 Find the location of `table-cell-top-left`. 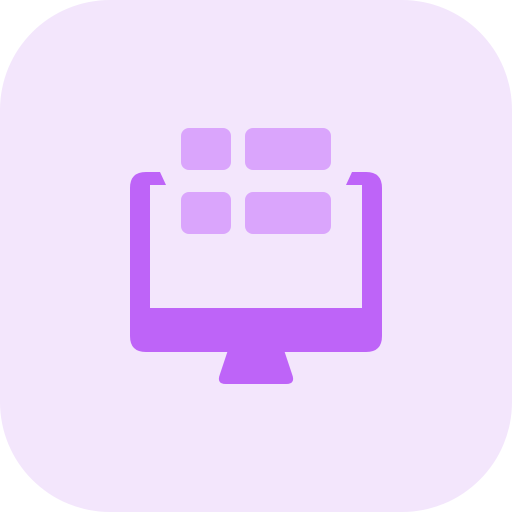

table-cell-top-left is located at coordinates (206, 149).